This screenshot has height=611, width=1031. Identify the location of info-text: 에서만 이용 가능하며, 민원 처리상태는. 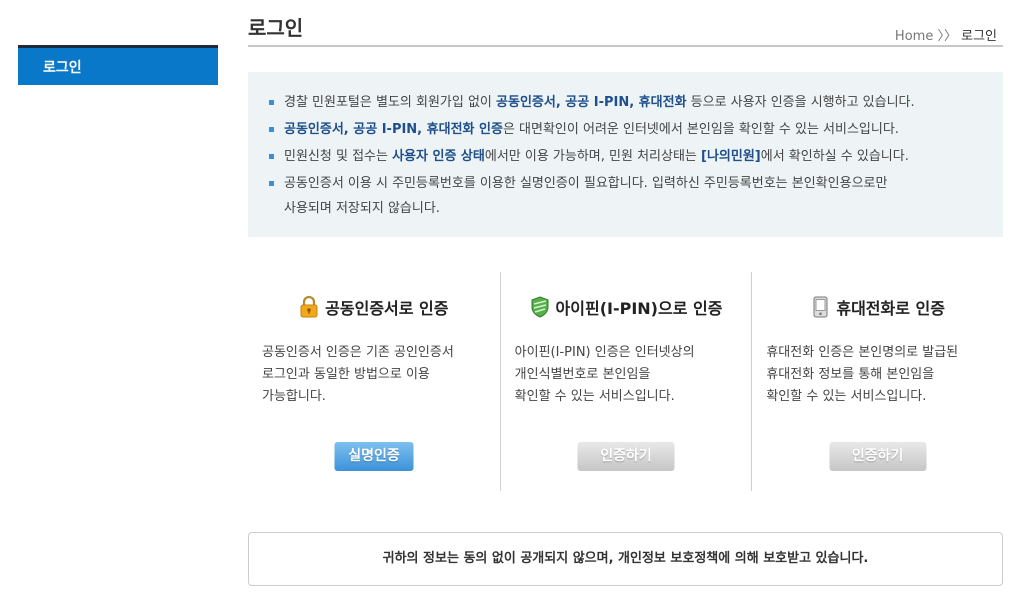
(593, 156).